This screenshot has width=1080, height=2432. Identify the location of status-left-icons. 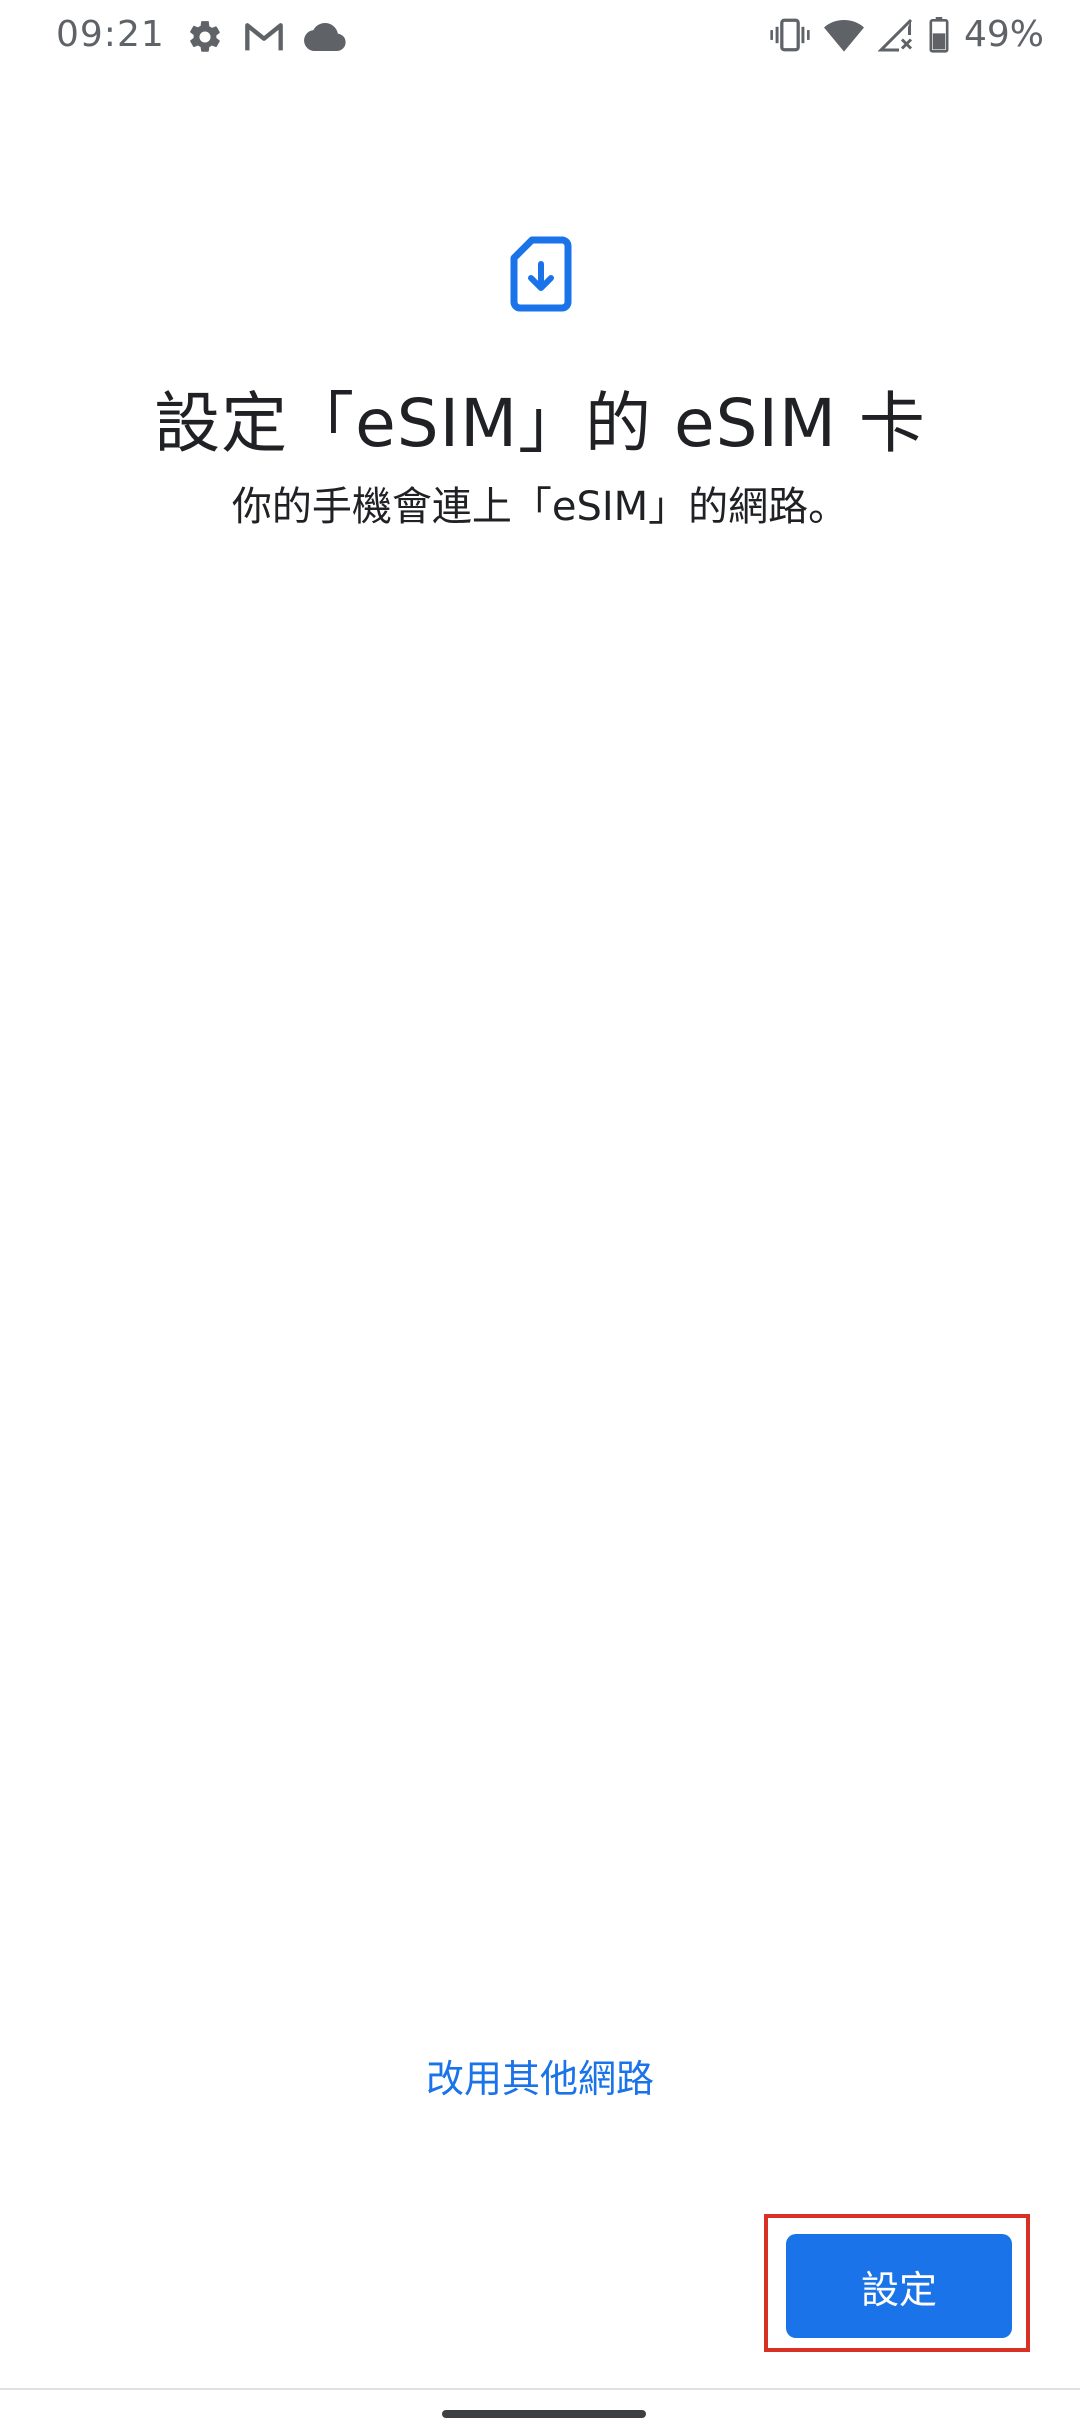
(266, 37).